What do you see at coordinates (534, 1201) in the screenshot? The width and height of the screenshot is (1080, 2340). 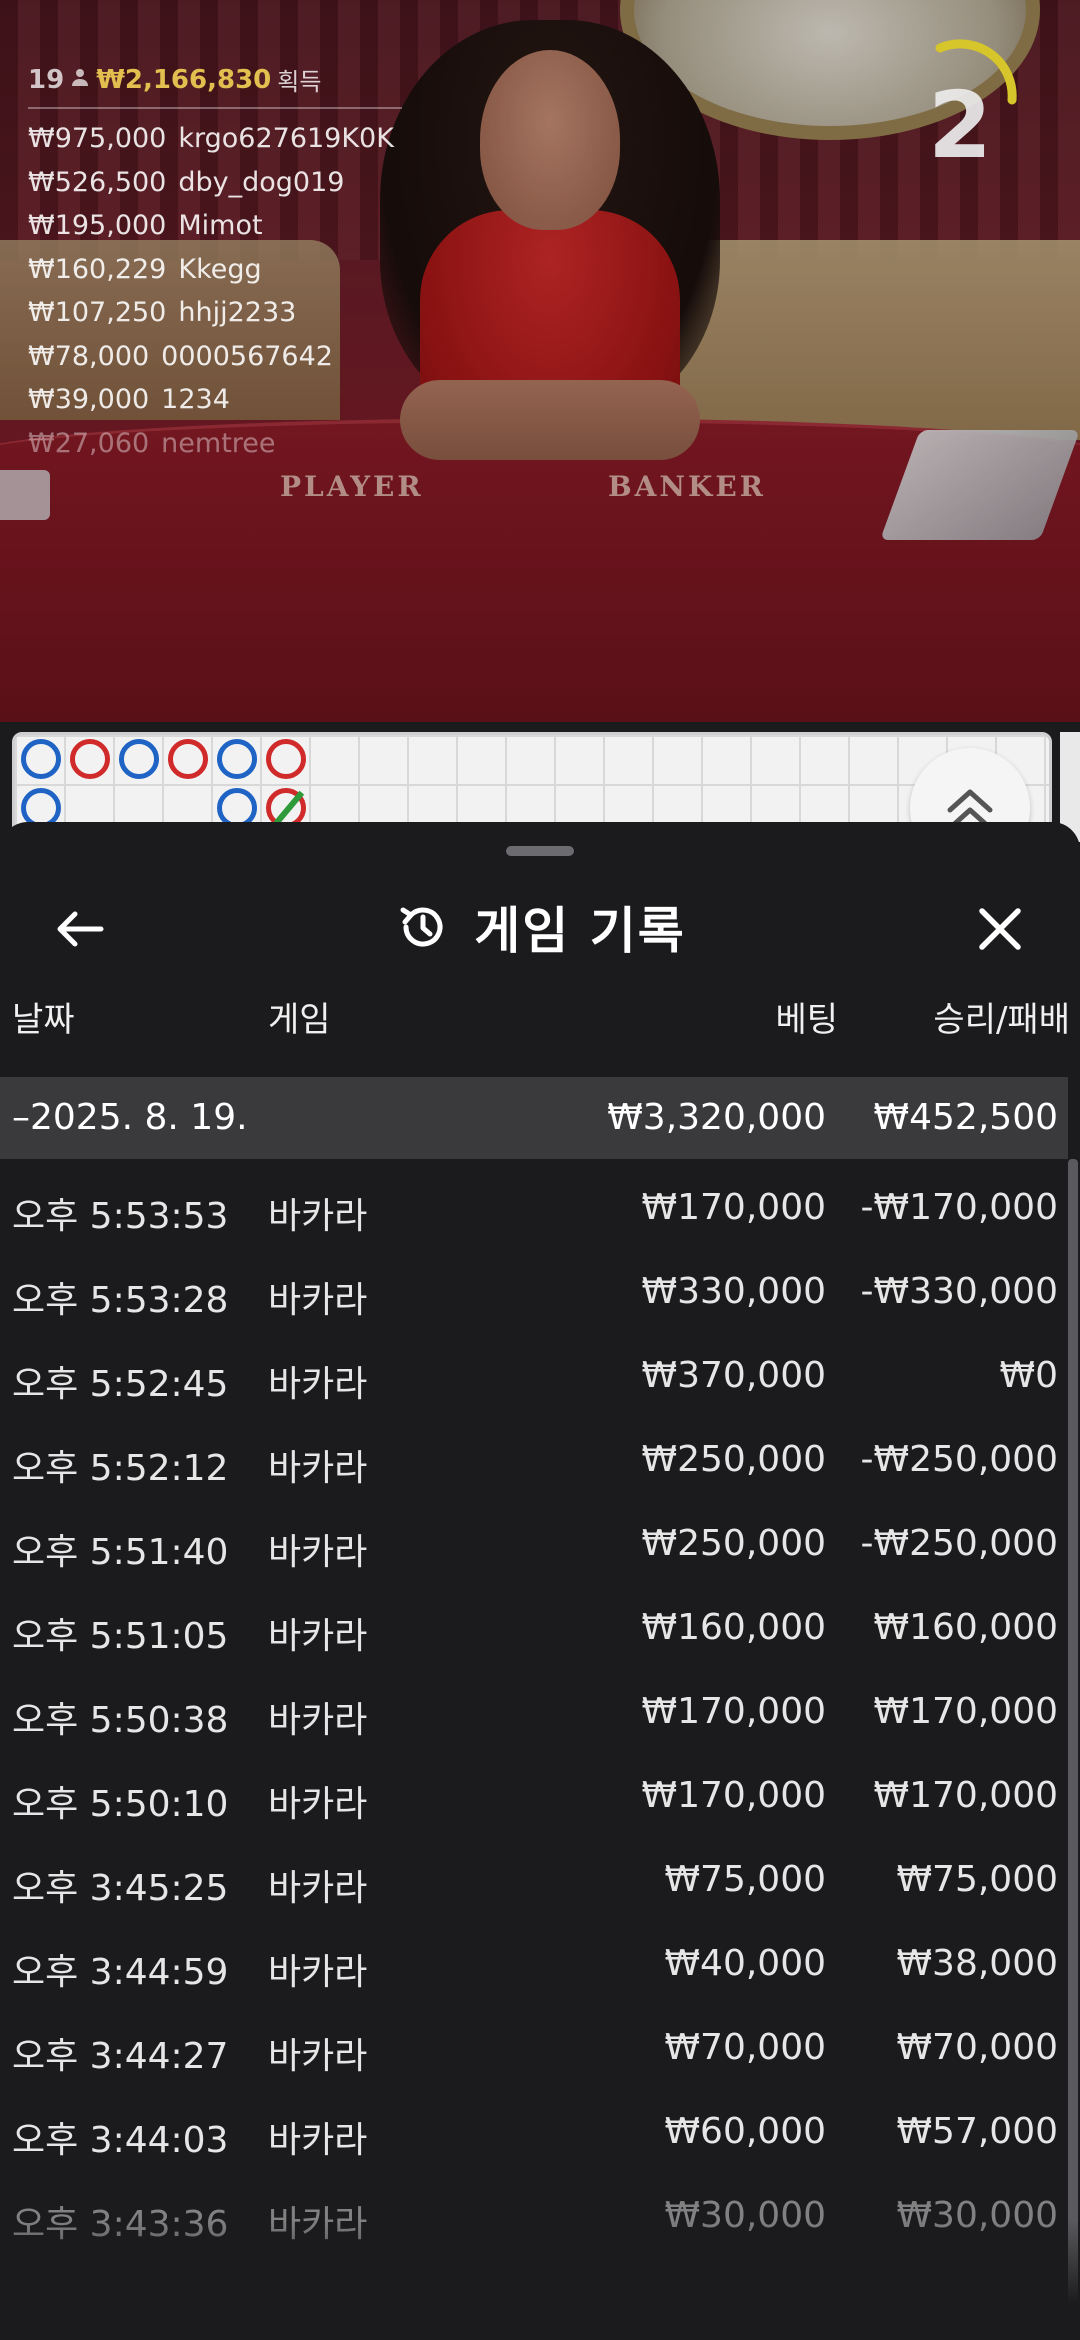 I see `history-row: 오후 5:53:53 바카라 ₩170,000 -₩170,000` at bounding box center [534, 1201].